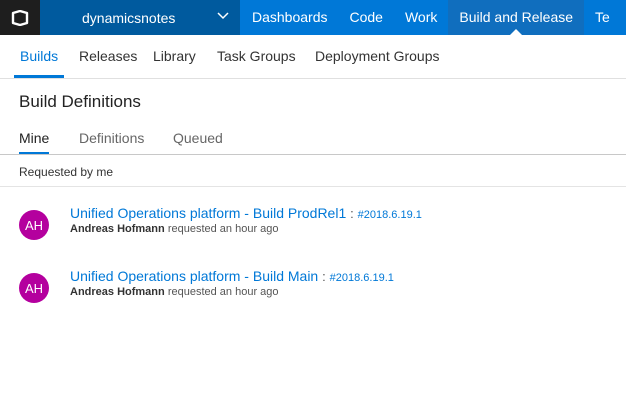  Describe the element at coordinates (129, 17) in the screenshot. I see `account-name: dynamicsnotes` at that location.